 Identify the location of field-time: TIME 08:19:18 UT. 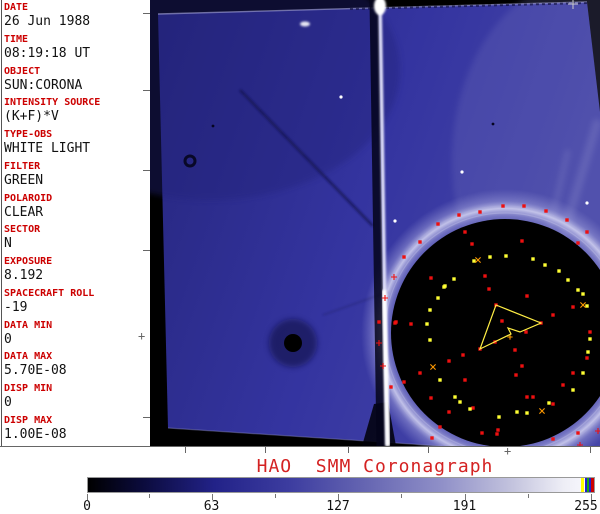
(77, 49).